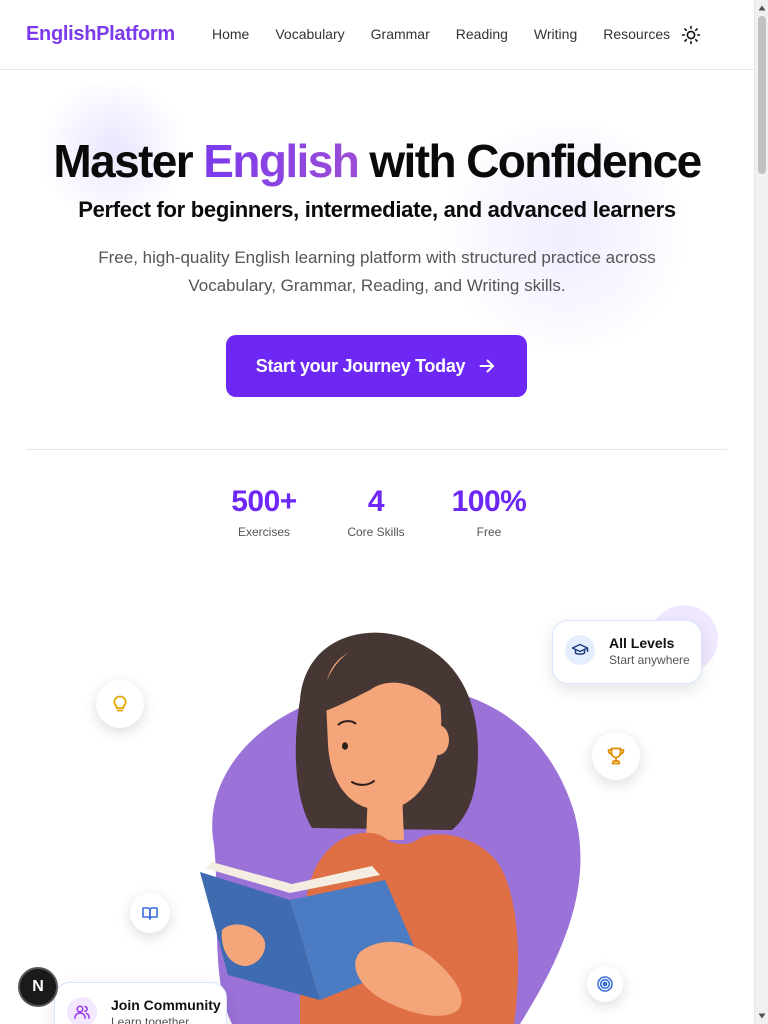 The width and height of the screenshot is (768, 1024). Describe the element at coordinates (627, 652) in the screenshot. I see `all-levels-card: All Levels Start anywhere` at that location.